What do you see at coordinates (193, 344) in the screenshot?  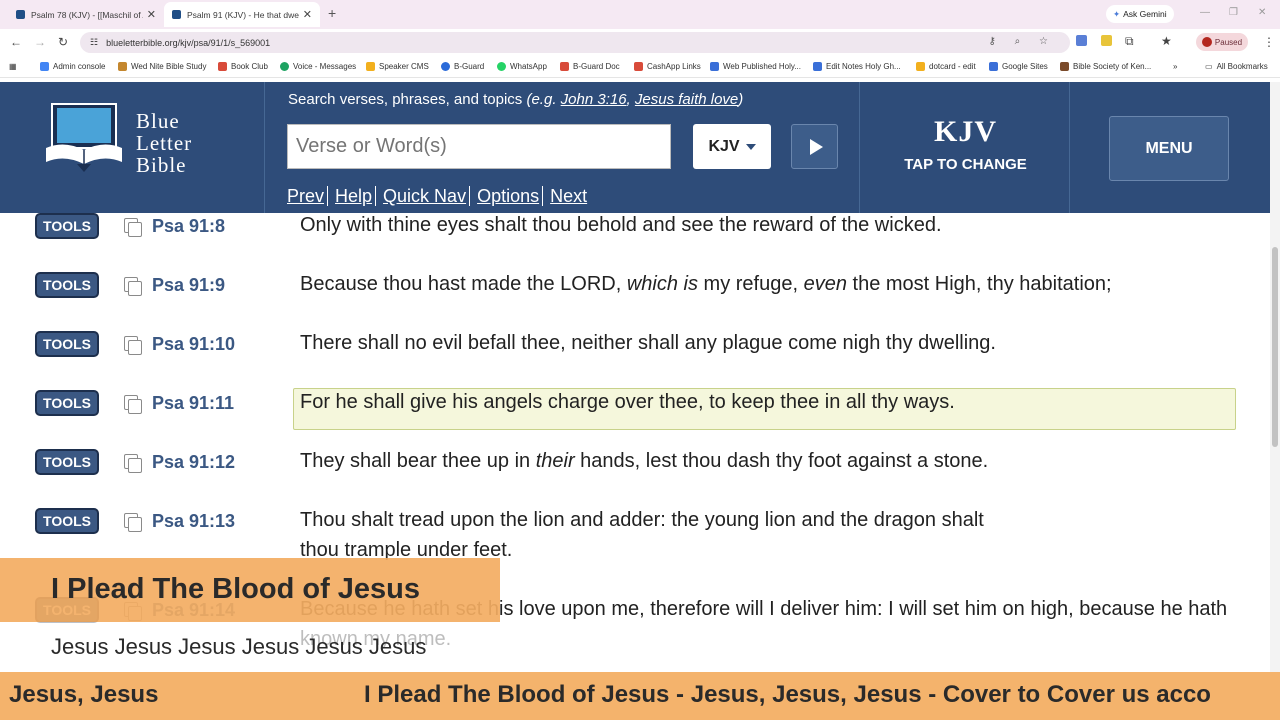 I see `verse-reference: Psa 91:10` at bounding box center [193, 344].